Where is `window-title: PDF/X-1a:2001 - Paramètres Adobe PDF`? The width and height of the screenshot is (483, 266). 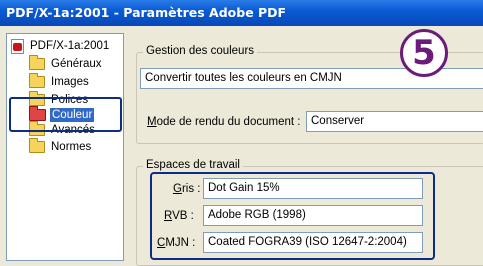 window-title: PDF/X-1a:2001 - Paramètres Adobe PDF is located at coordinates (241, 13).